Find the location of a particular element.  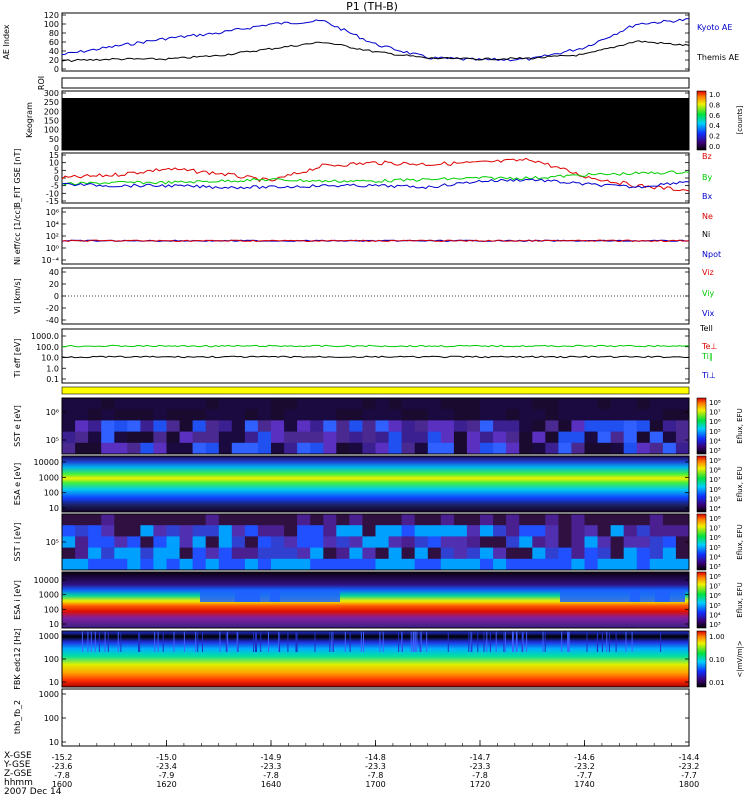

esa-i-burst is located at coordinates (600, 596).